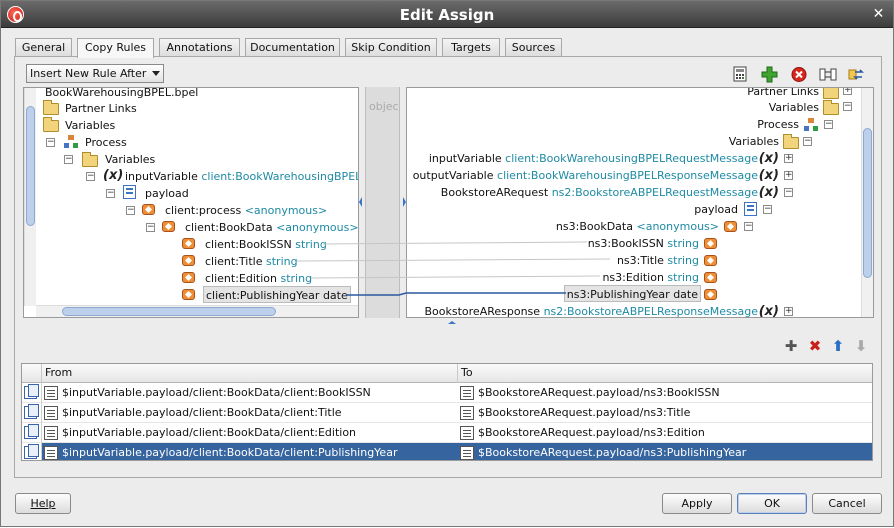 The image size is (894, 528). Describe the element at coordinates (861, 346) in the screenshot. I see `move-down-icon: ⬇` at that location.